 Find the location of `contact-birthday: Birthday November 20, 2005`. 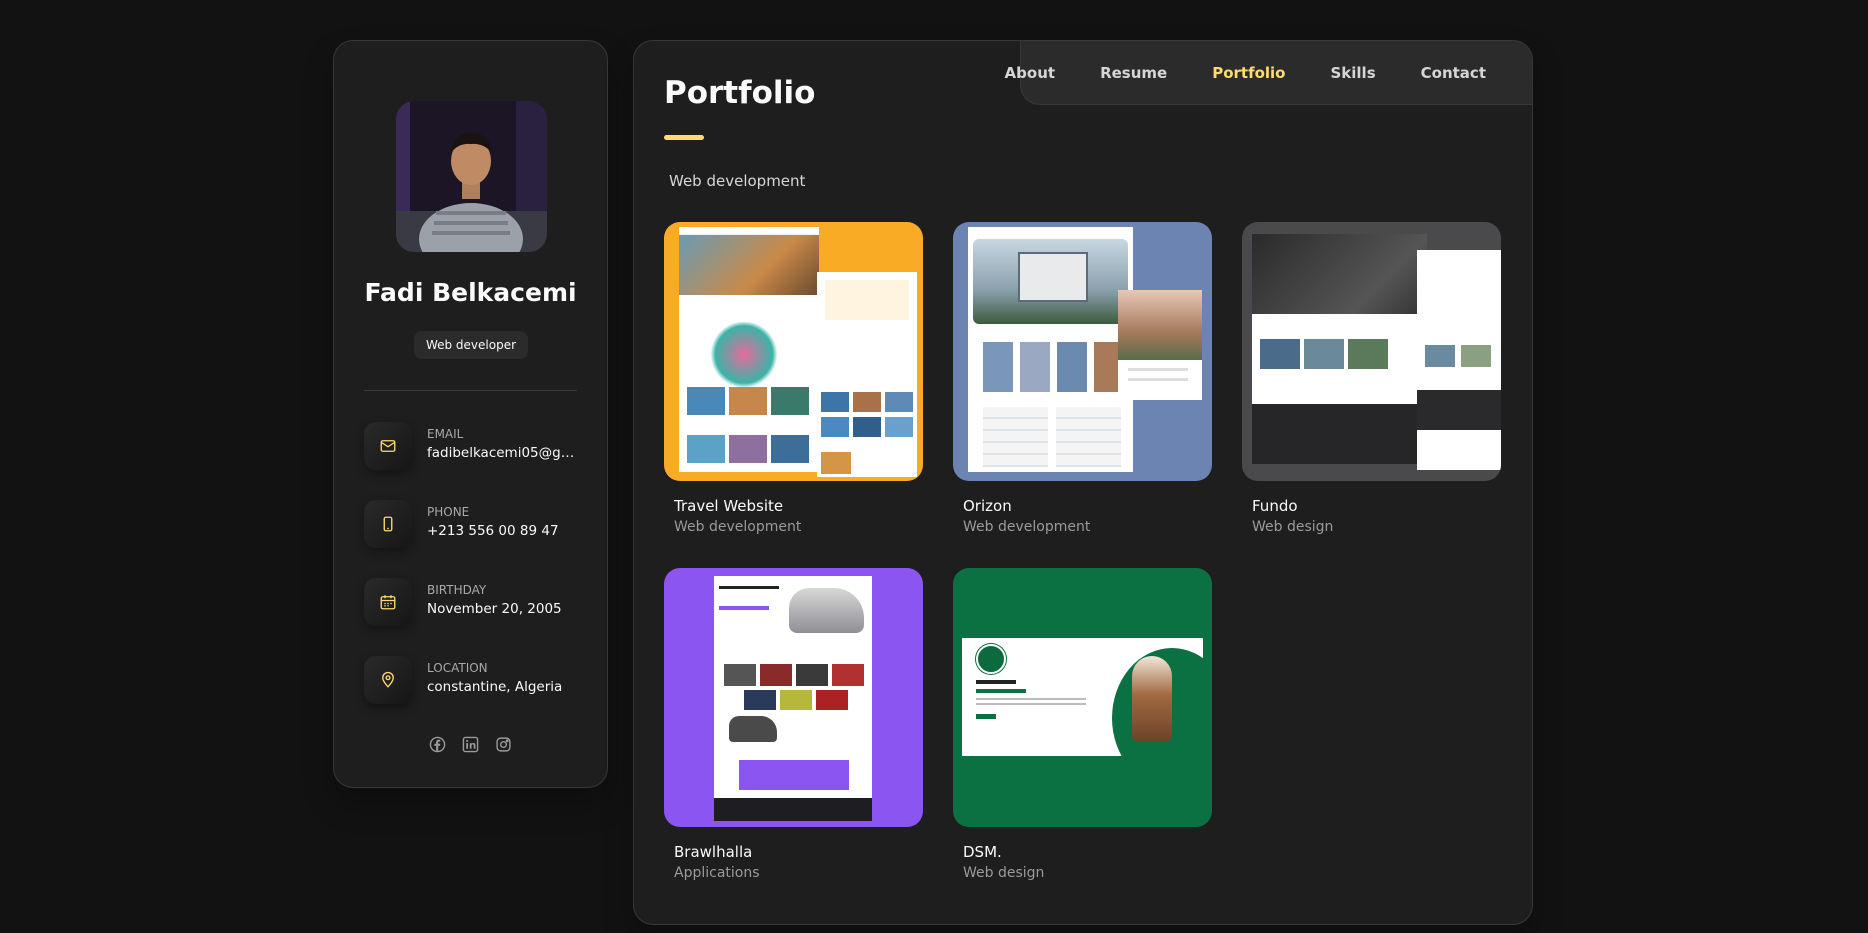

contact-birthday: Birthday November 20, 2005 is located at coordinates (474, 602).